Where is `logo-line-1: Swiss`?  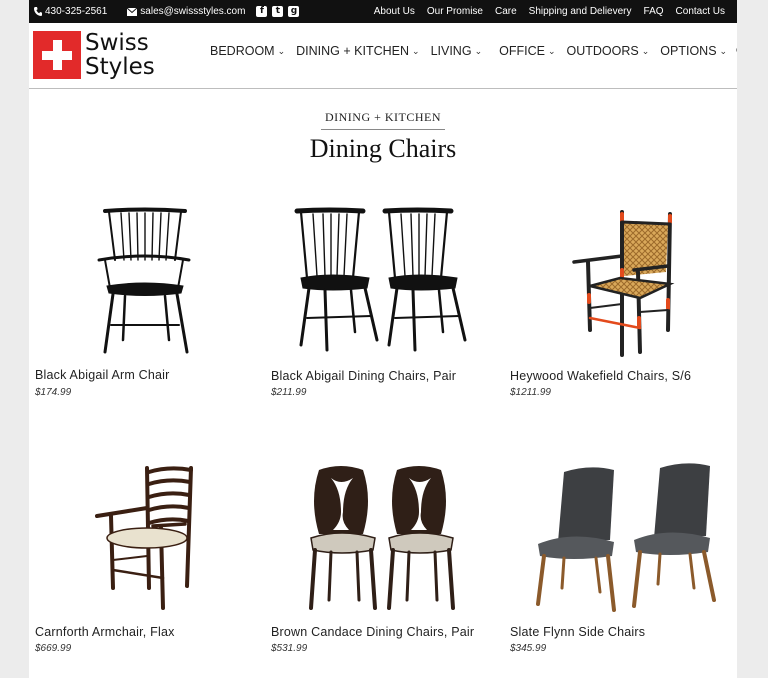
logo-line-1: Swiss is located at coordinates (117, 43).